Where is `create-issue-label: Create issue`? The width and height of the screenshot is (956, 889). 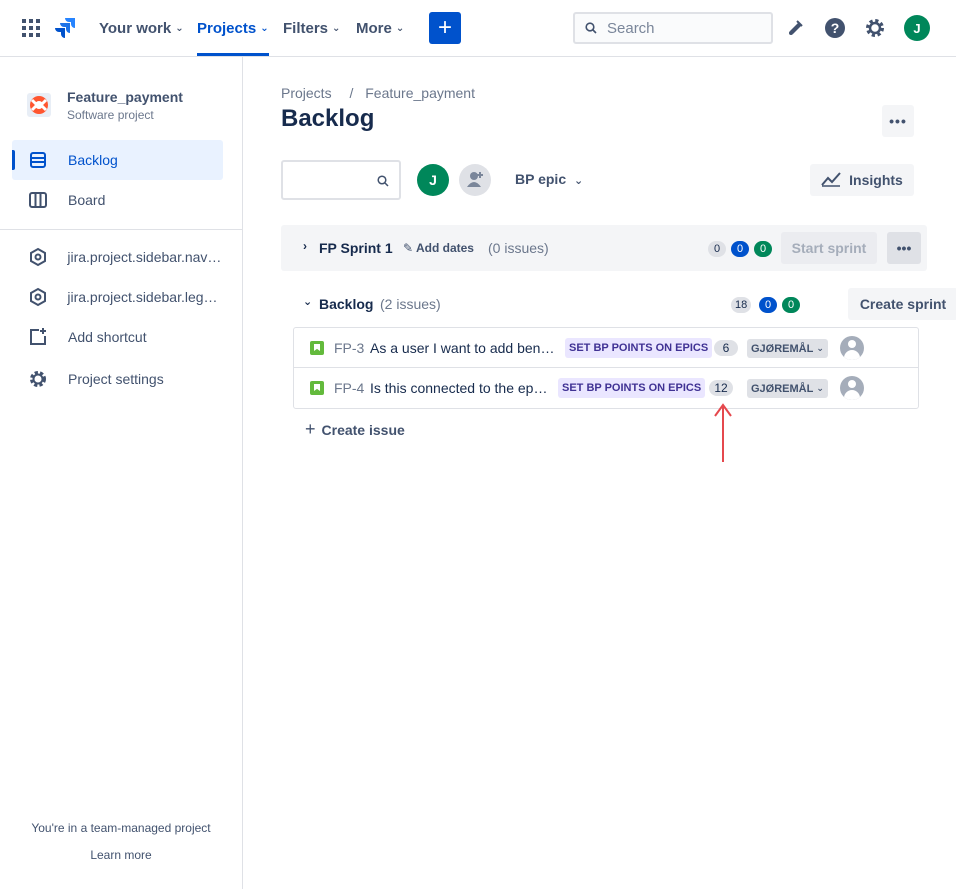
create-issue-label: Create issue is located at coordinates (363, 429).